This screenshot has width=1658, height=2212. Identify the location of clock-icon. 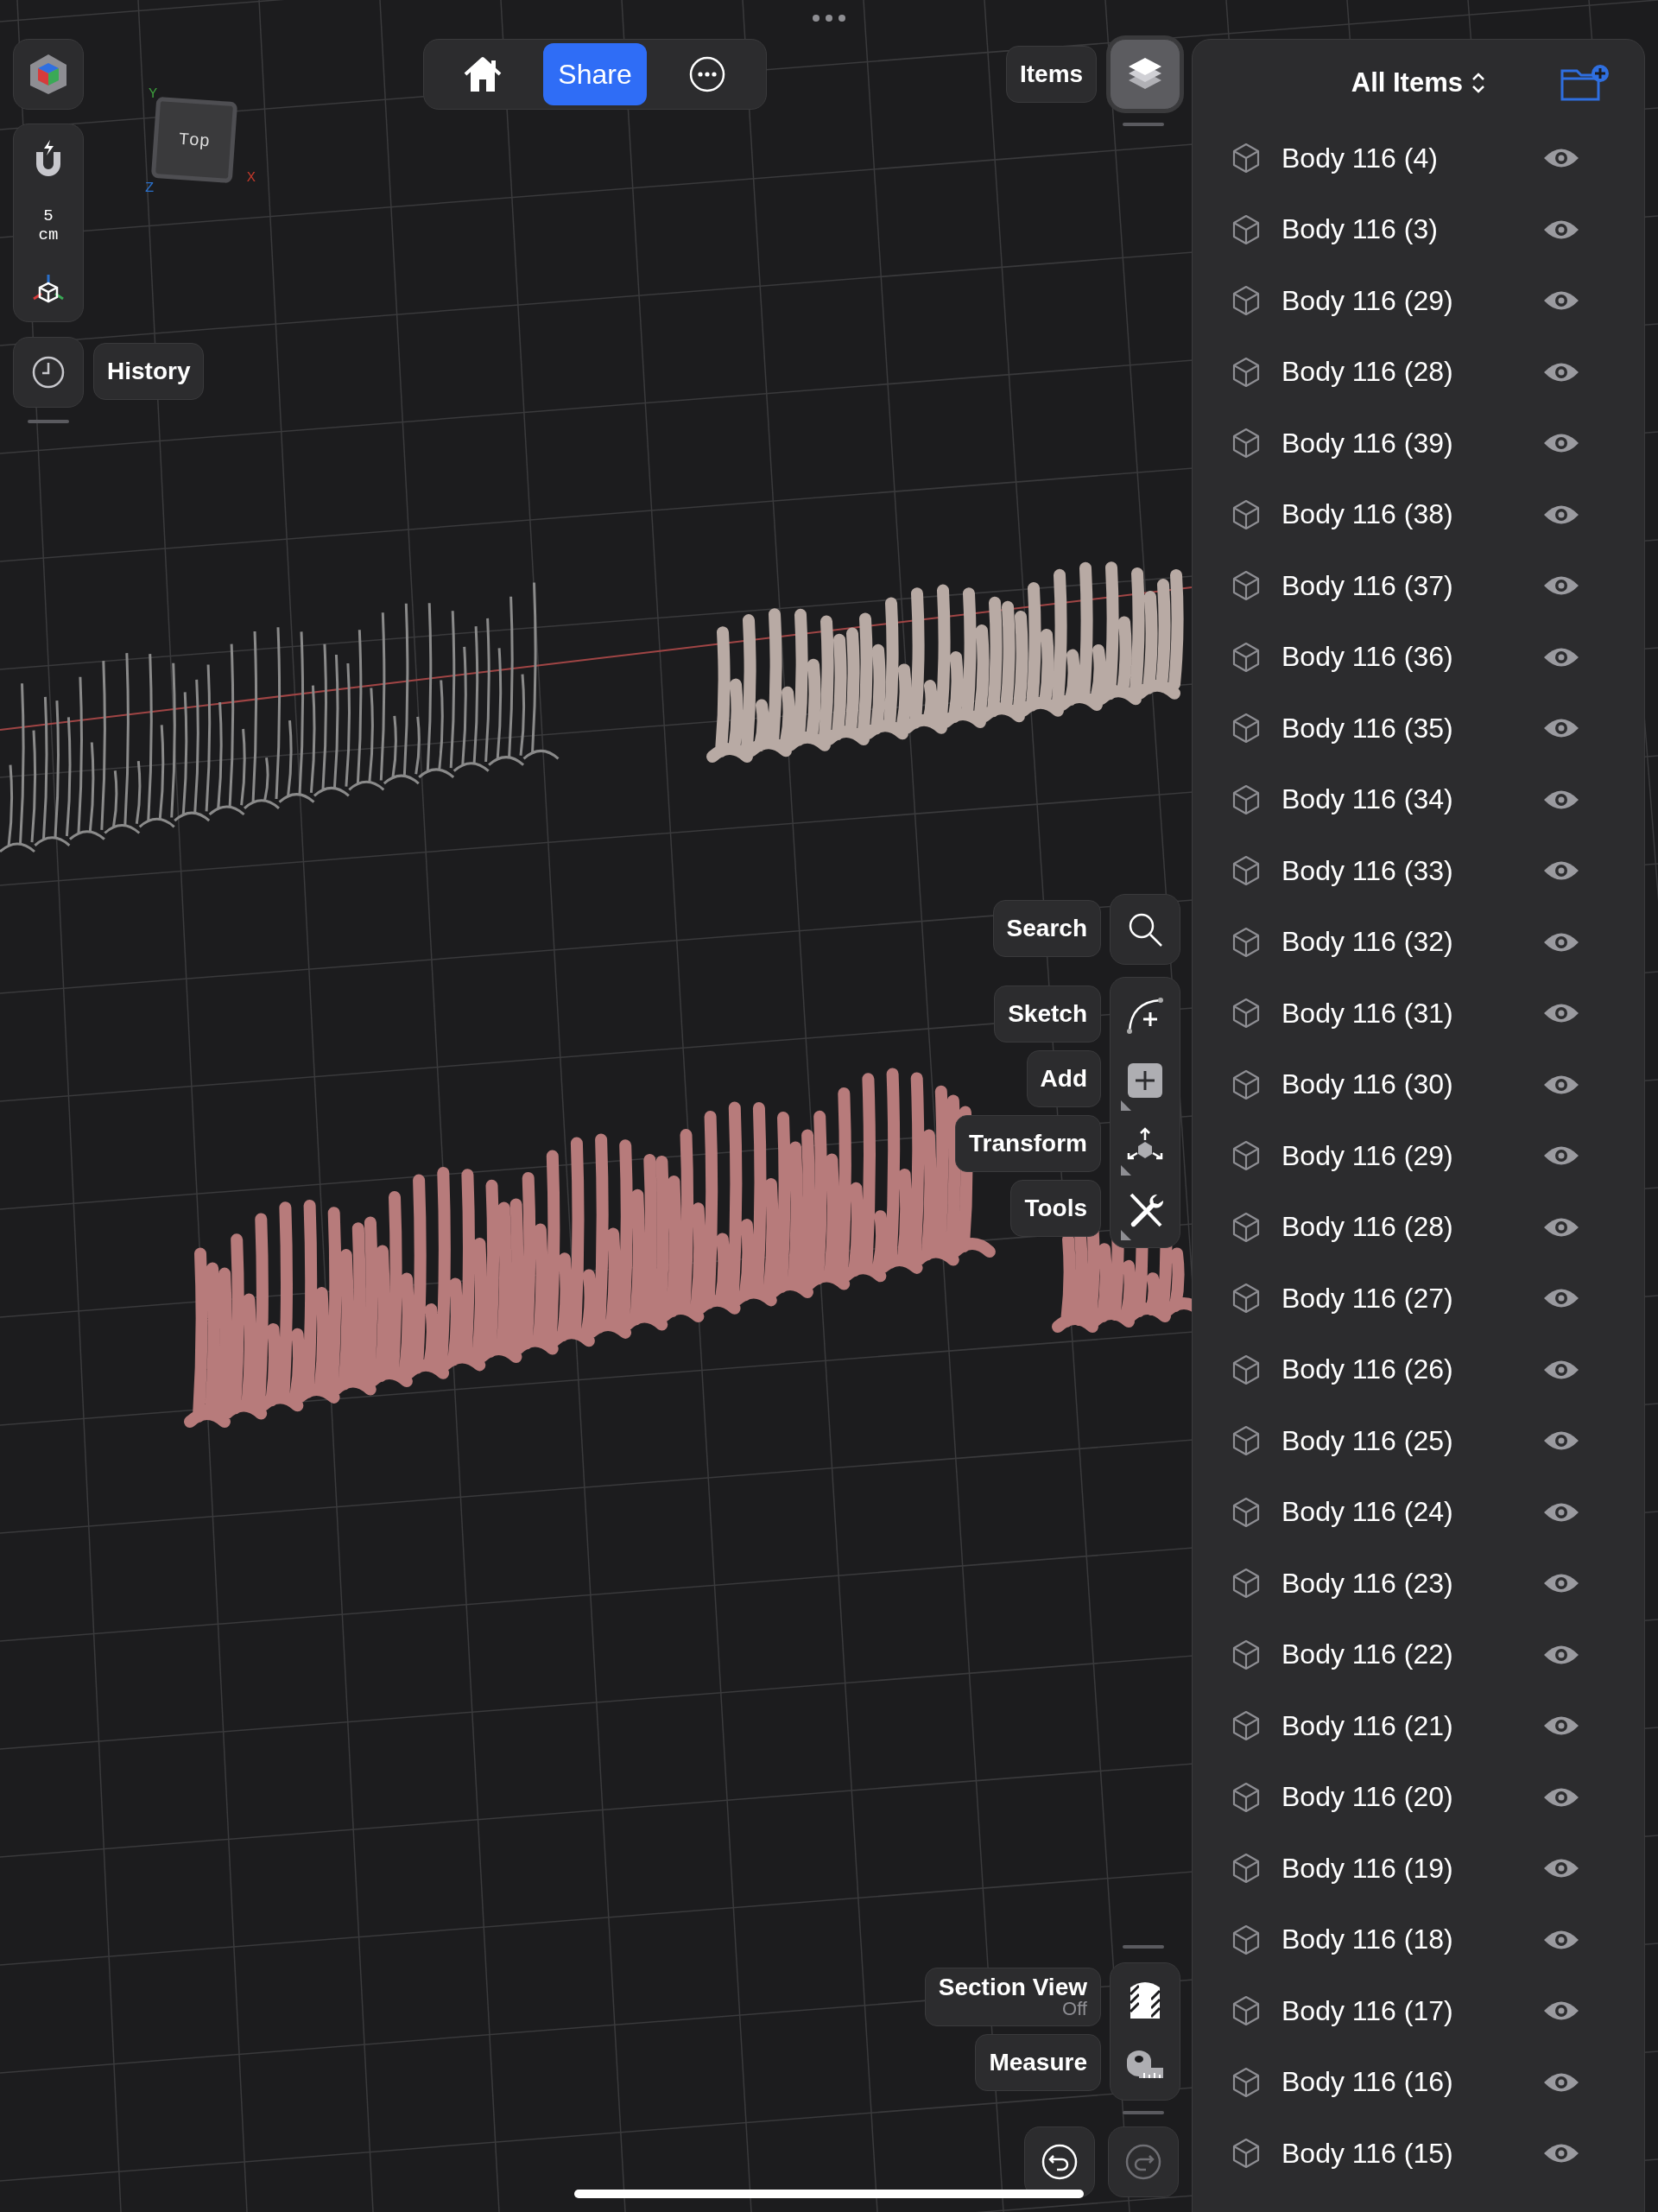
(48, 372).